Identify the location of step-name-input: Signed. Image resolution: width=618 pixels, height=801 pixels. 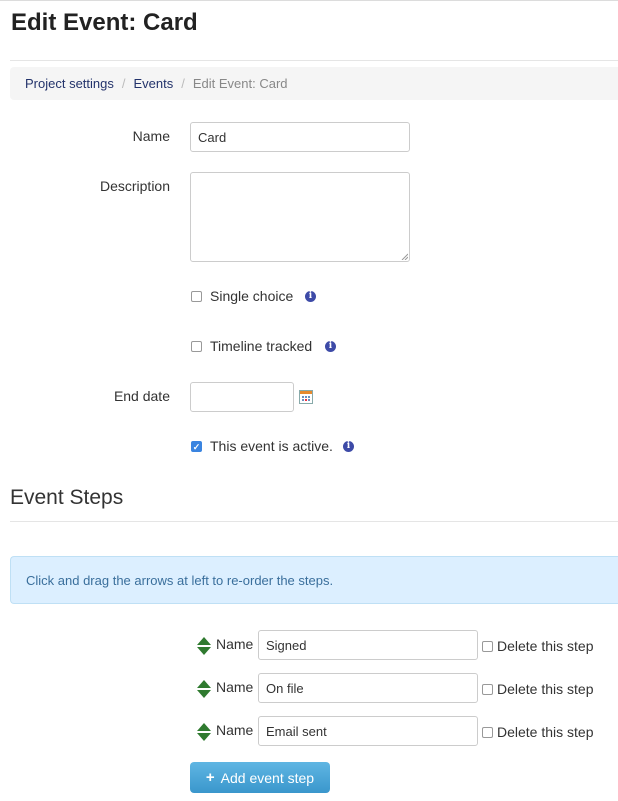
(368, 645).